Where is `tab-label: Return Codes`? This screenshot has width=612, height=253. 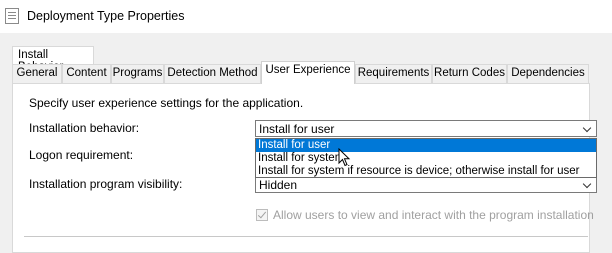
tab-label: Return Codes is located at coordinates (469, 73).